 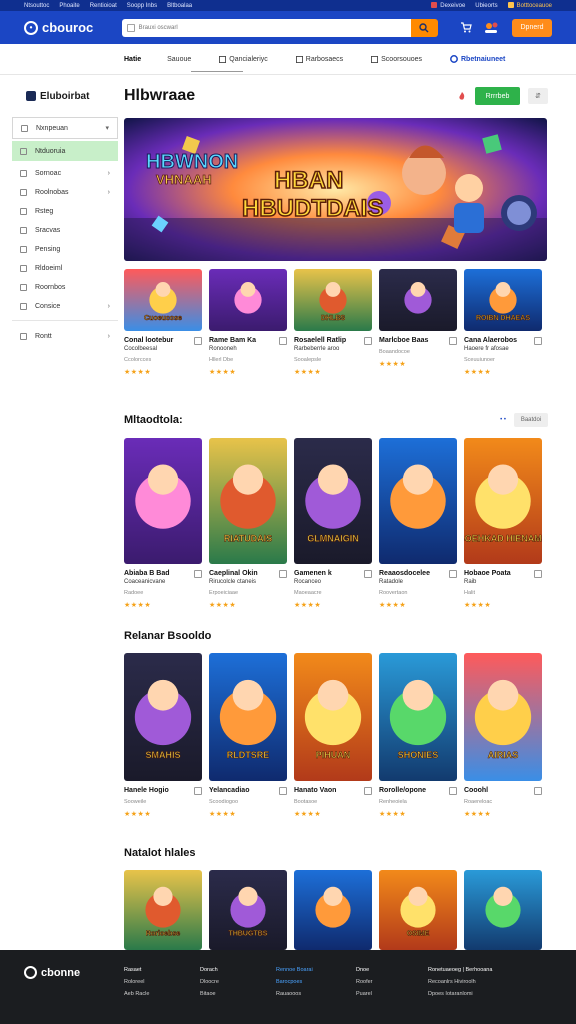 What do you see at coordinates (320, 340) in the screenshot?
I see `game-title: Rosaelell Ratlip` at bounding box center [320, 340].